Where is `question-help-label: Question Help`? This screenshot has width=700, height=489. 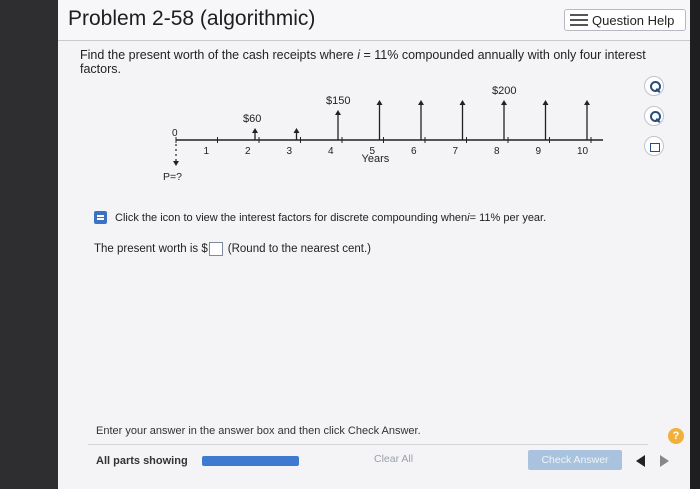
question-help-label: Question Help is located at coordinates (633, 20).